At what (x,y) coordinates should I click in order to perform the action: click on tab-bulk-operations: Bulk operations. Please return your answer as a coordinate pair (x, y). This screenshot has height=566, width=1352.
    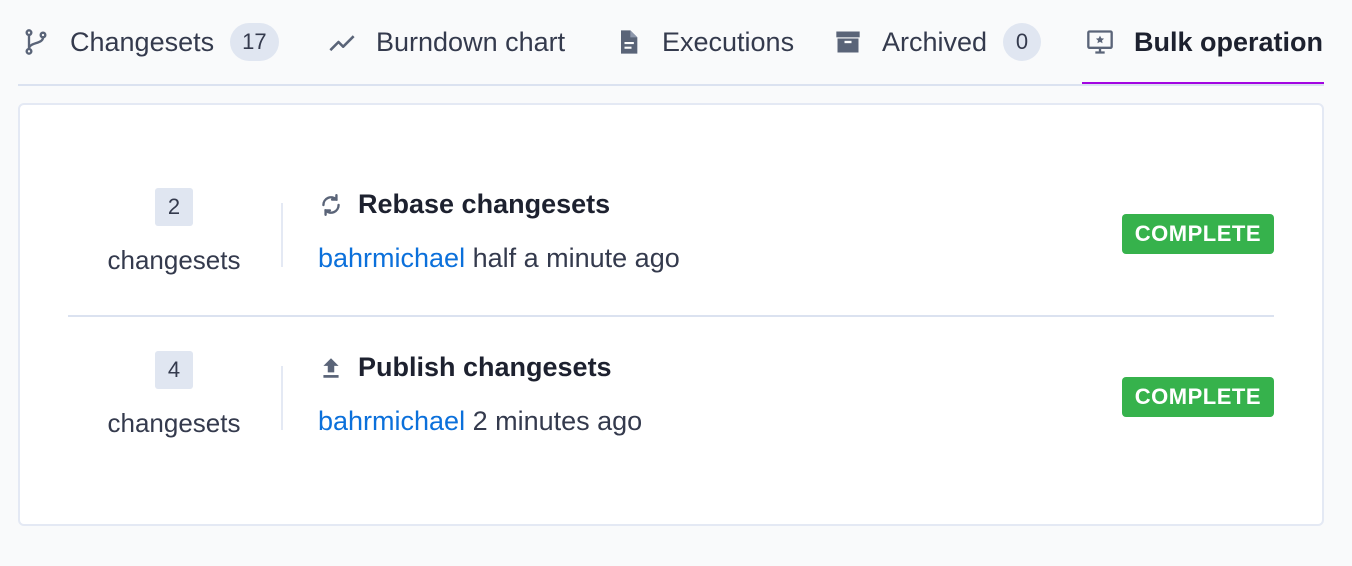
    Looking at the image, I should click on (1202, 42).